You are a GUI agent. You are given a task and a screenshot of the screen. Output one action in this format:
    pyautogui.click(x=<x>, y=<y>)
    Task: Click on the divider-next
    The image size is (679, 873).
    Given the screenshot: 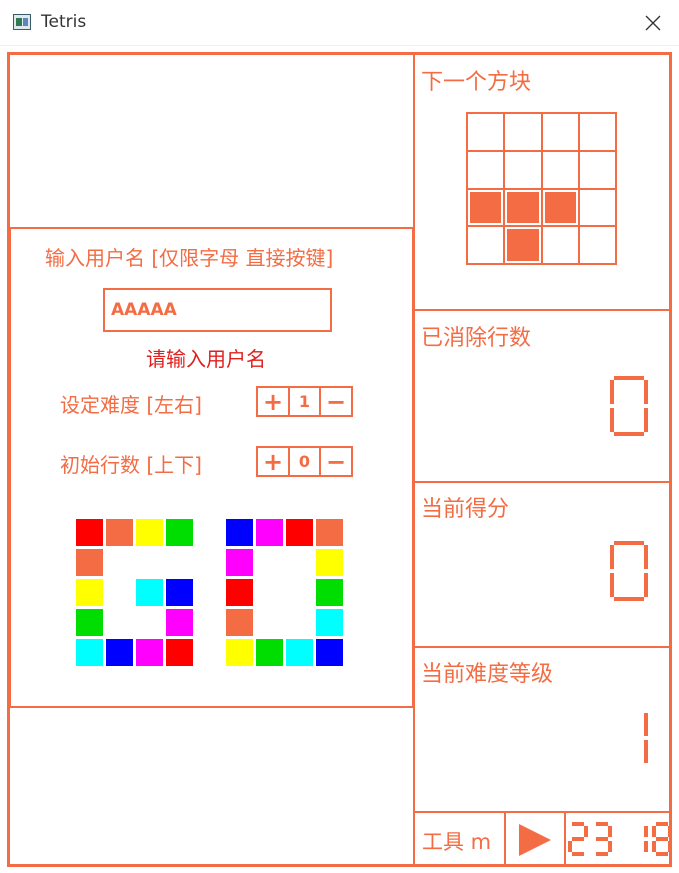 What is the action you would take?
    pyautogui.click(x=543, y=310)
    